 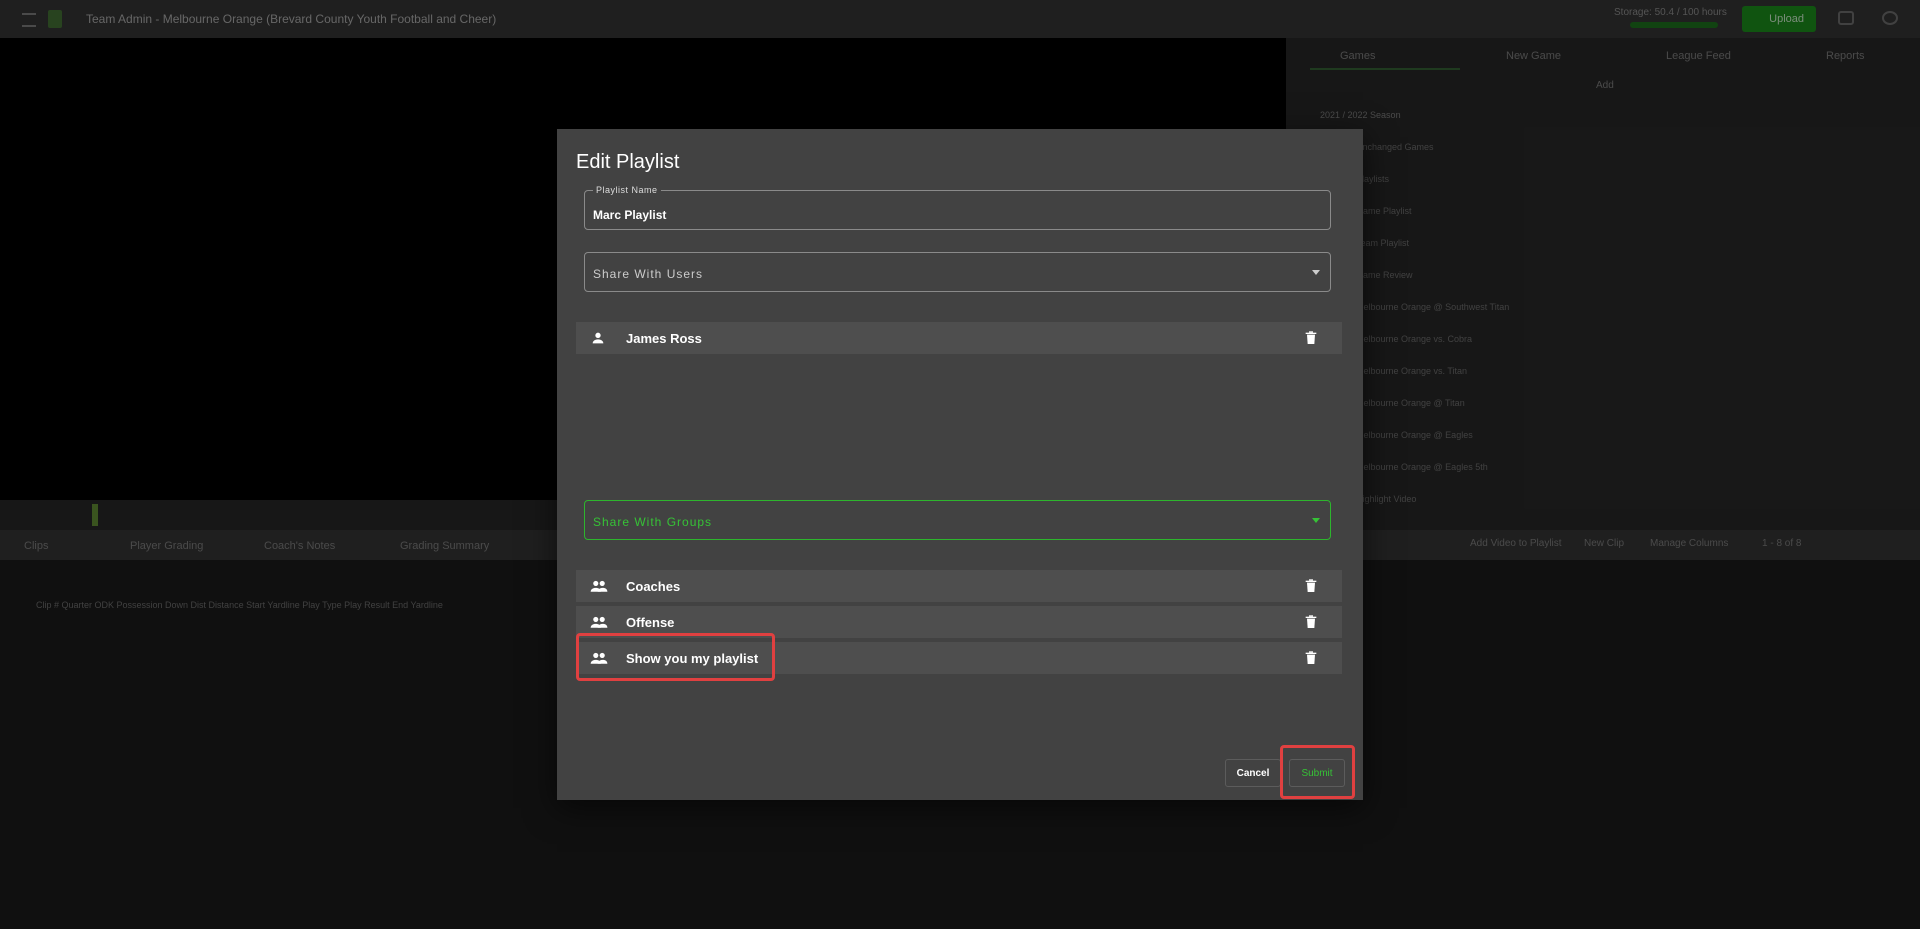 I want to click on share-with-groups-placeholder: Share With Groups, so click(x=653, y=522).